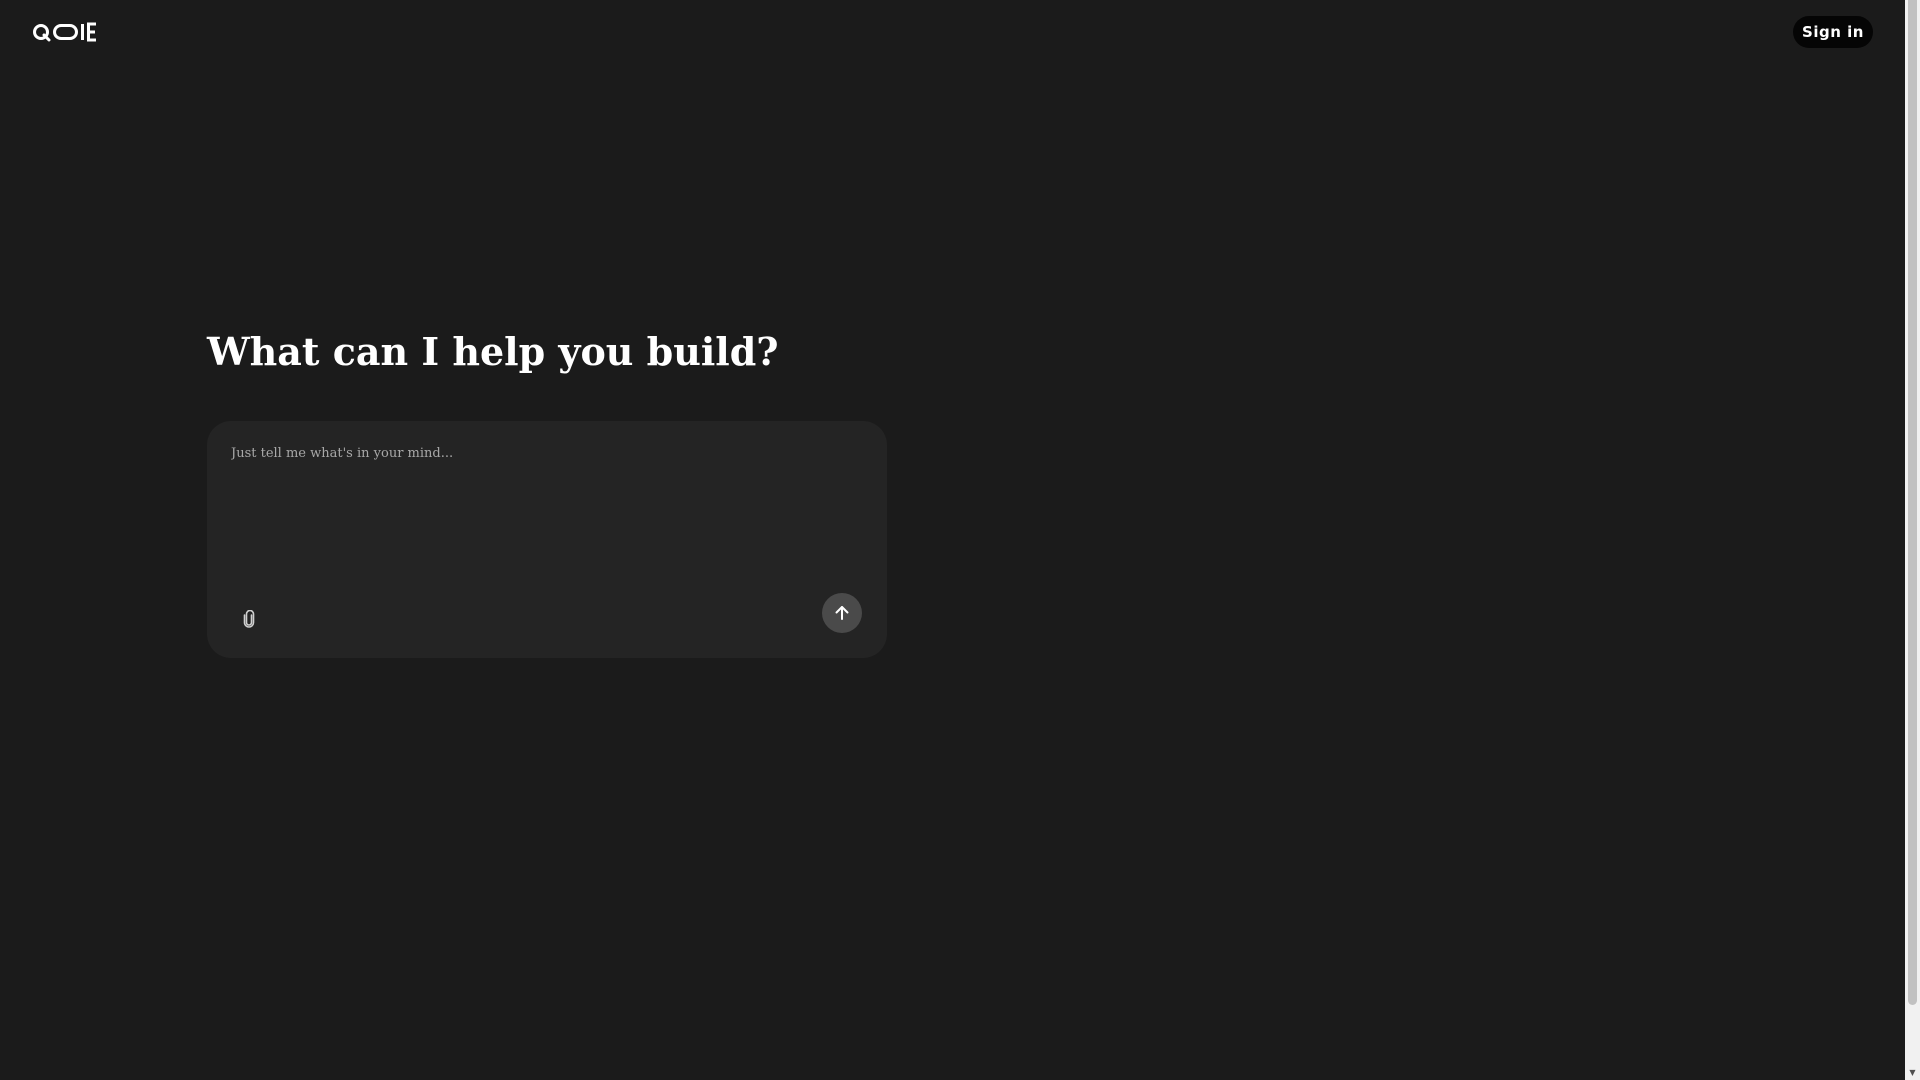 Image resolution: width=1920 pixels, height=1080 pixels. Describe the element at coordinates (1912, 1072) in the screenshot. I see `scroll-down-arrow-icon: ▼` at that location.